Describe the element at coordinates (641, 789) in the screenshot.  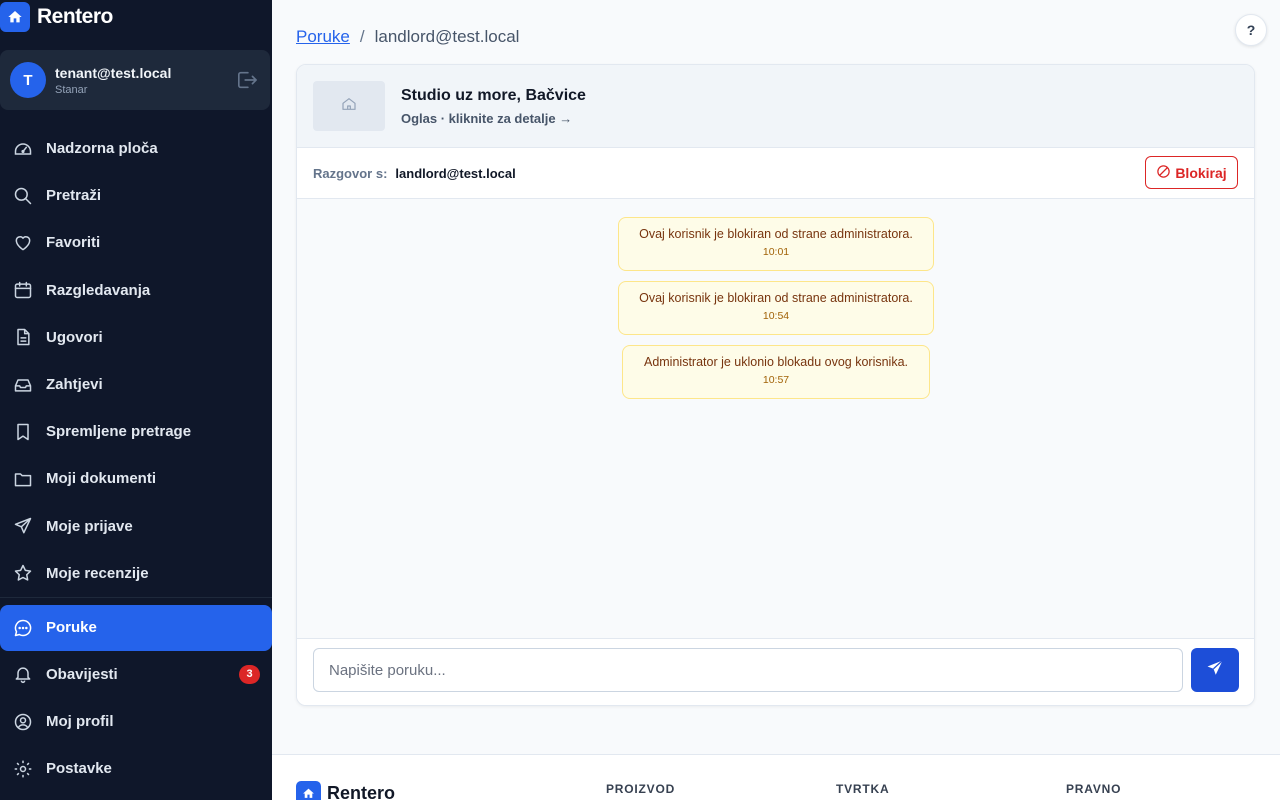
I see `footer-heading-proizvod: PROIZVOD` at that location.